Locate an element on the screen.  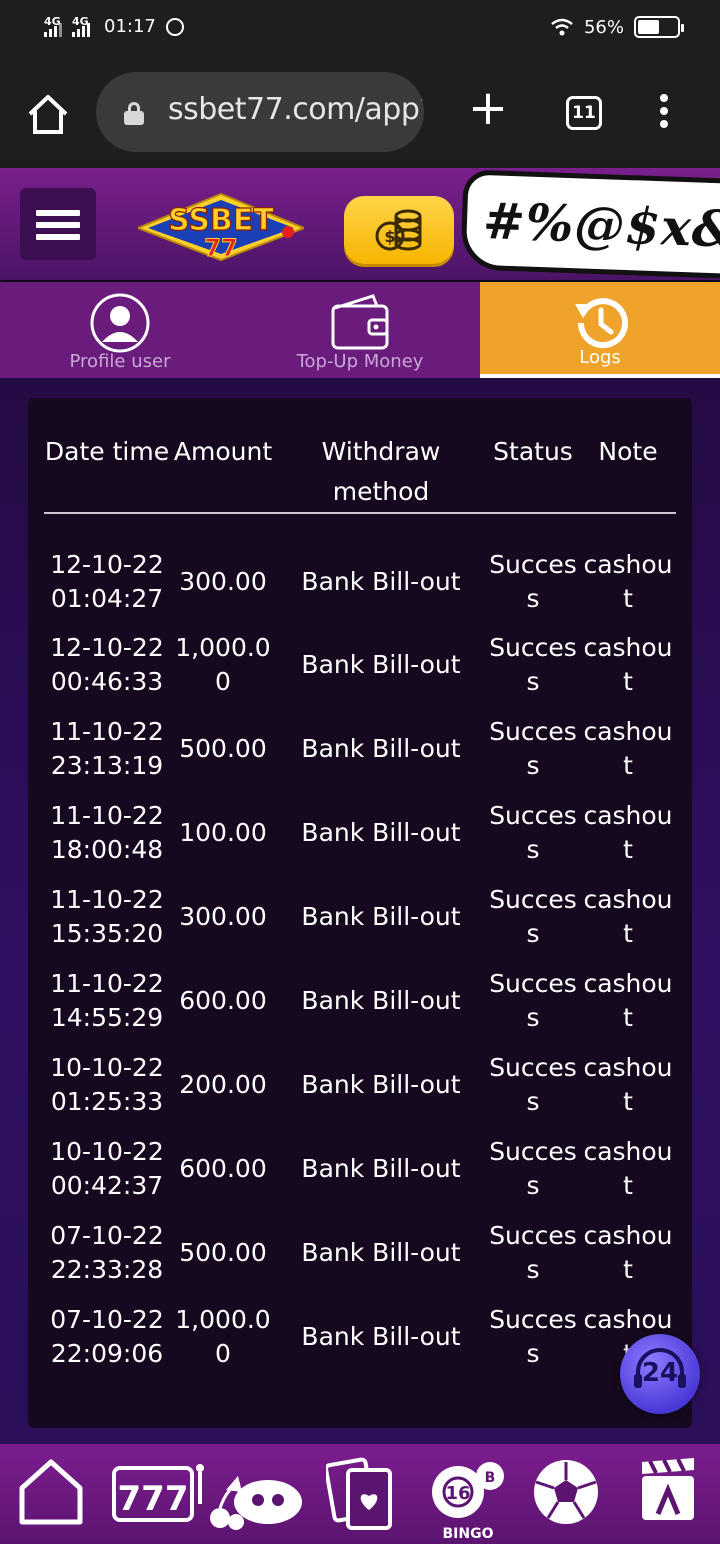
cell-amount: 100.00 is located at coordinates (223, 832).